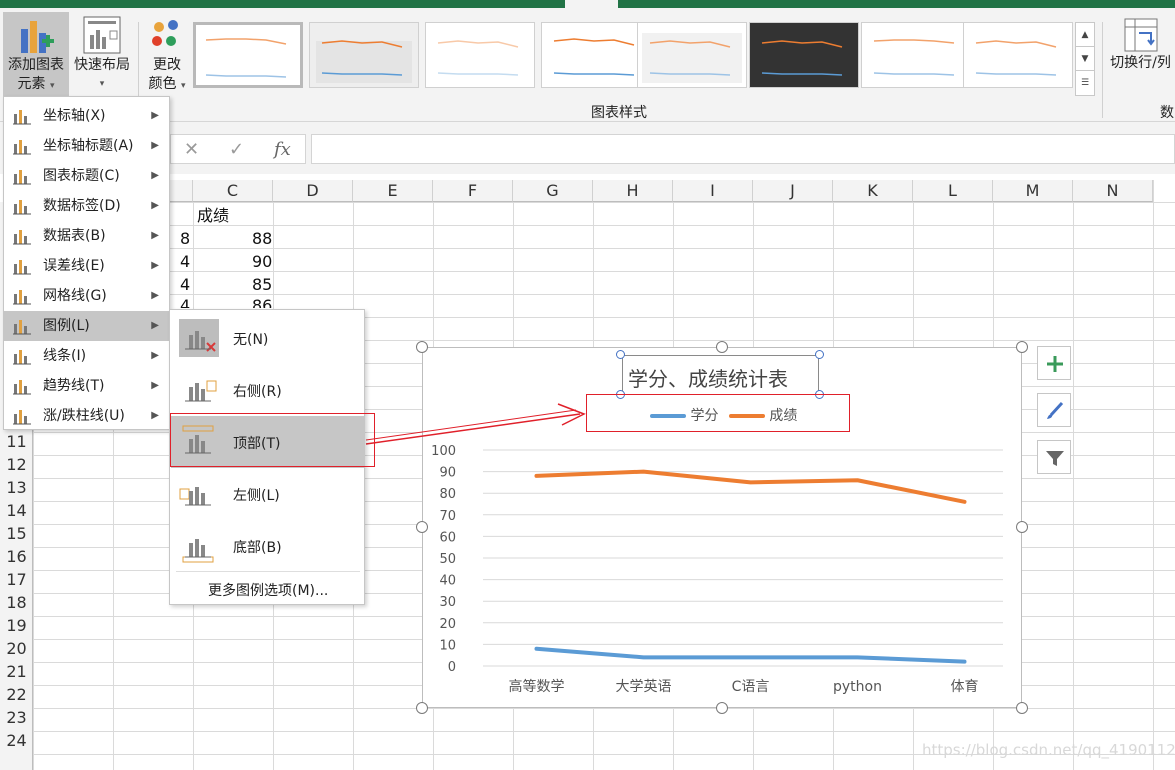 Image resolution: width=1175 pixels, height=770 pixels. I want to click on cell-c: 85, so click(262, 284).